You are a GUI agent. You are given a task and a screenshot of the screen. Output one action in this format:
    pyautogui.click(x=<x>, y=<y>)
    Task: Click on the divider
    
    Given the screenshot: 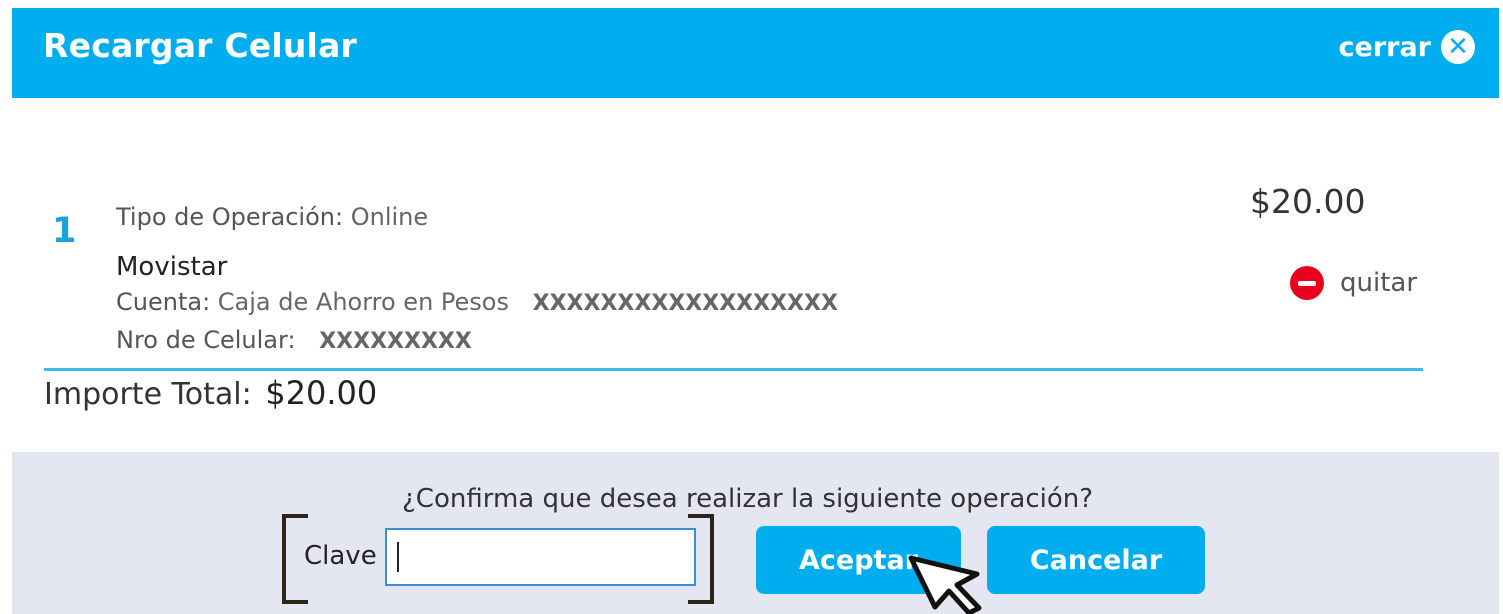 What is the action you would take?
    pyautogui.click(x=733, y=369)
    